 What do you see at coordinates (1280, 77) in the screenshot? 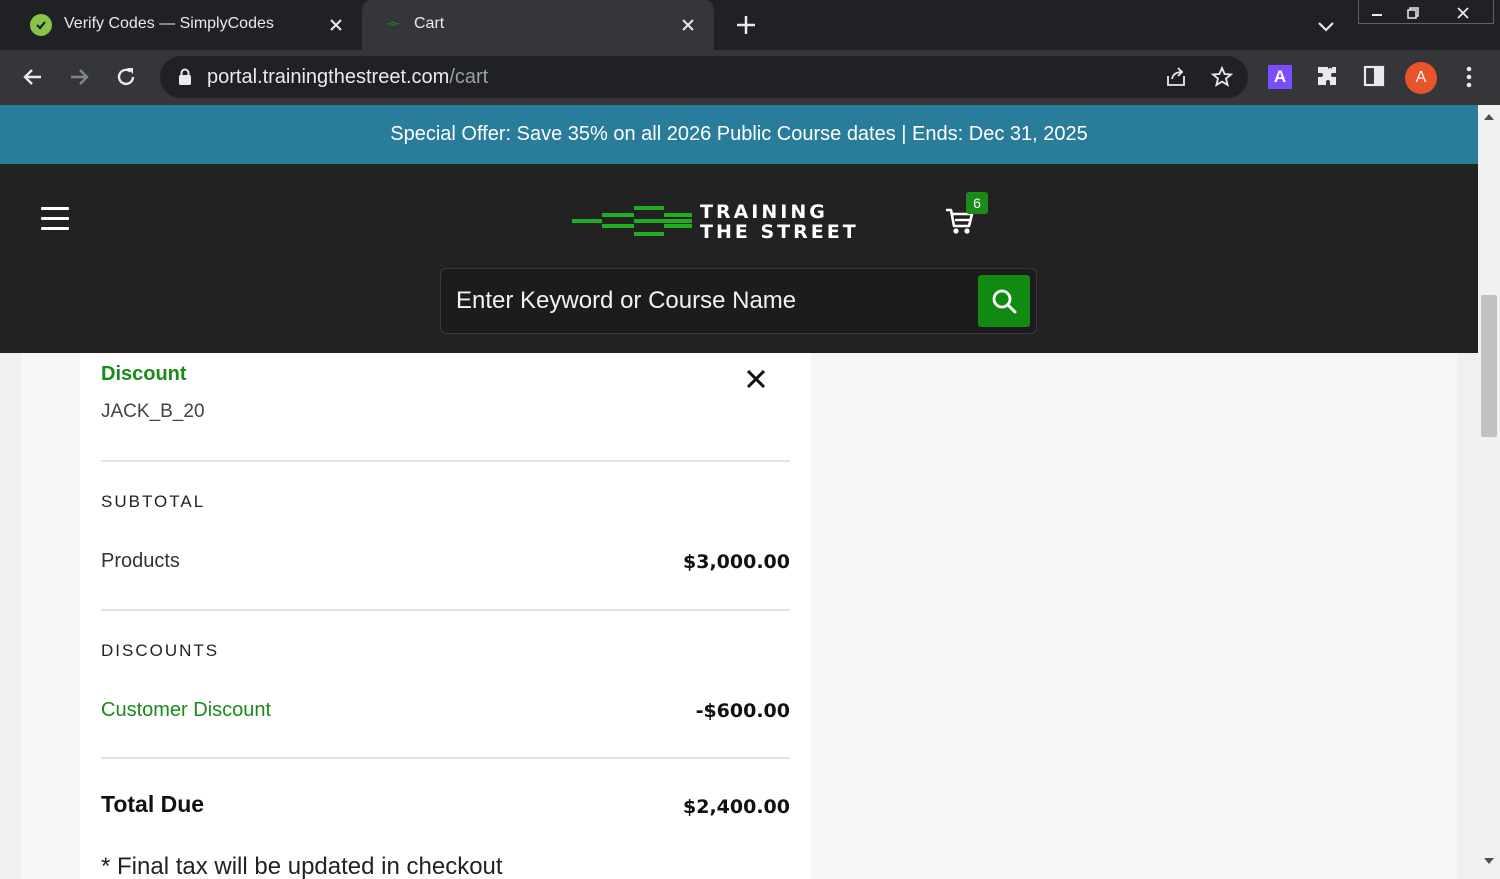
I see `extension-a-icon: A` at bounding box center [1280, 77].